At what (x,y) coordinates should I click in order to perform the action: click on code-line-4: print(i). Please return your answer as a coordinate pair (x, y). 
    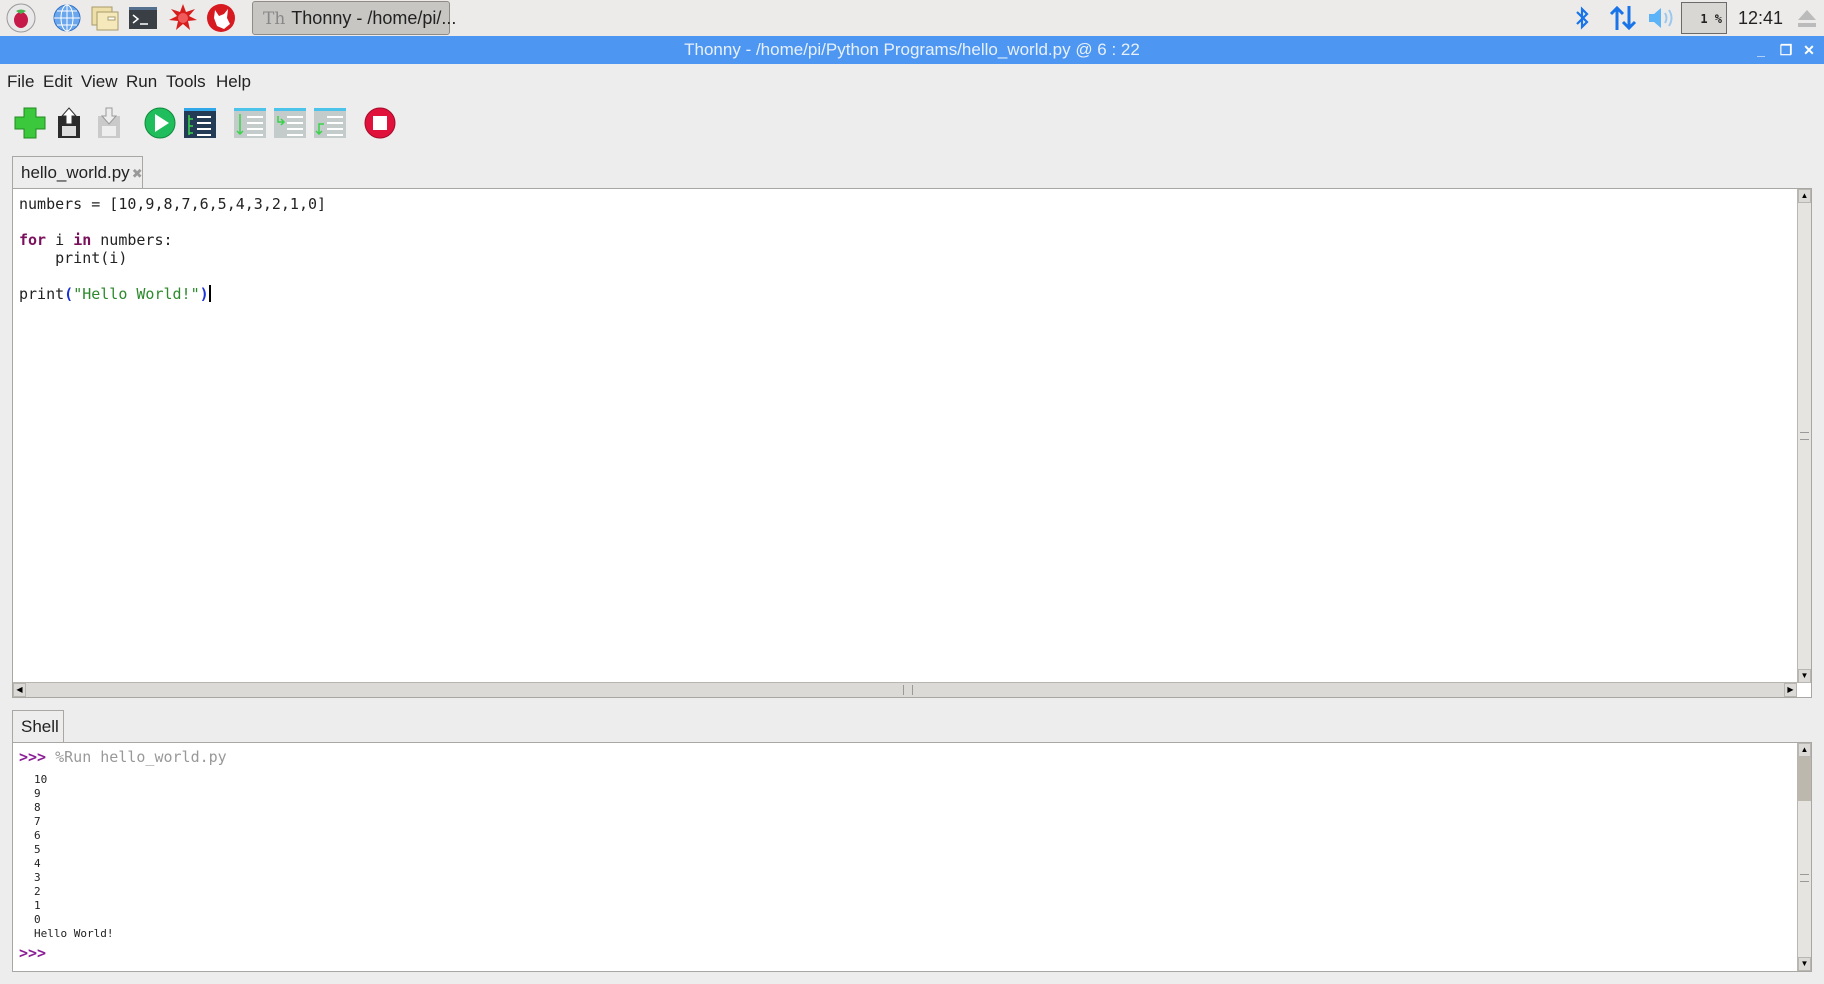
    Looking at the image, I should click on (73, 258).